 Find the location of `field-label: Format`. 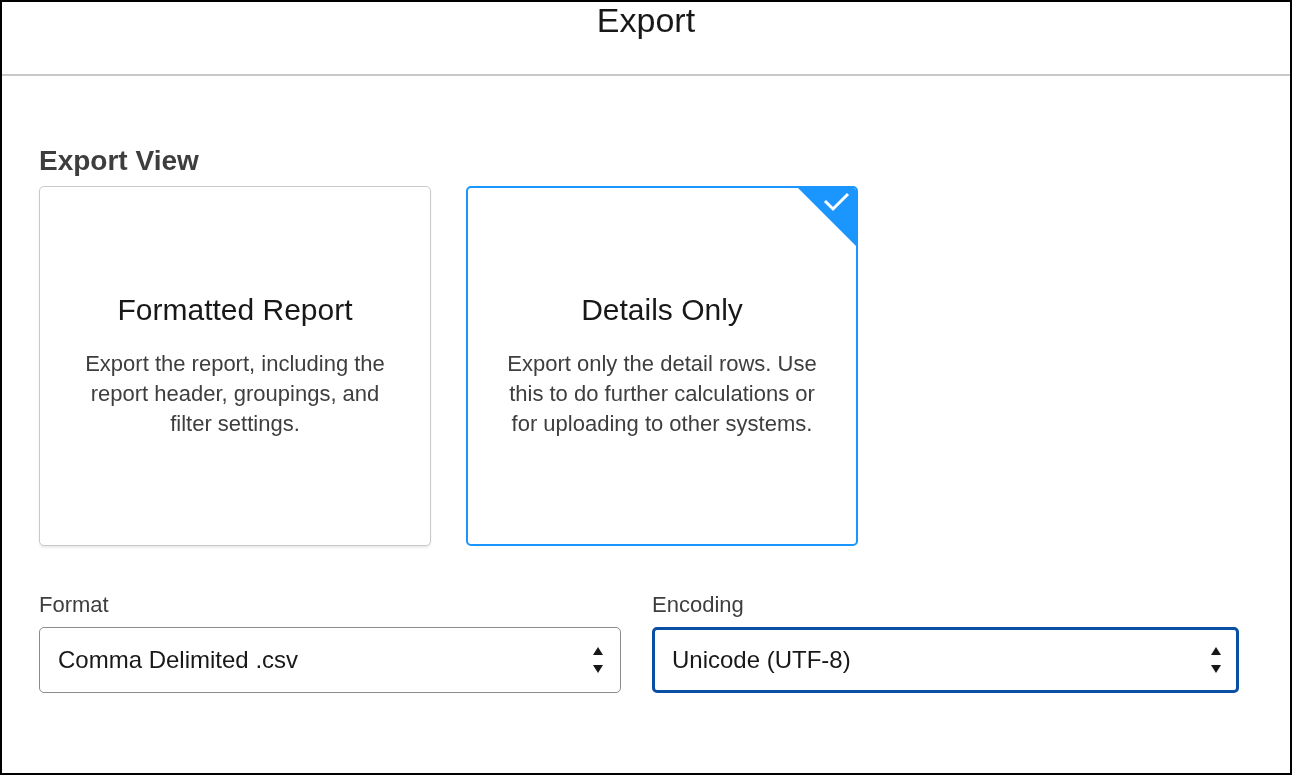

field-label: Format is located at coordinates (74, 605).